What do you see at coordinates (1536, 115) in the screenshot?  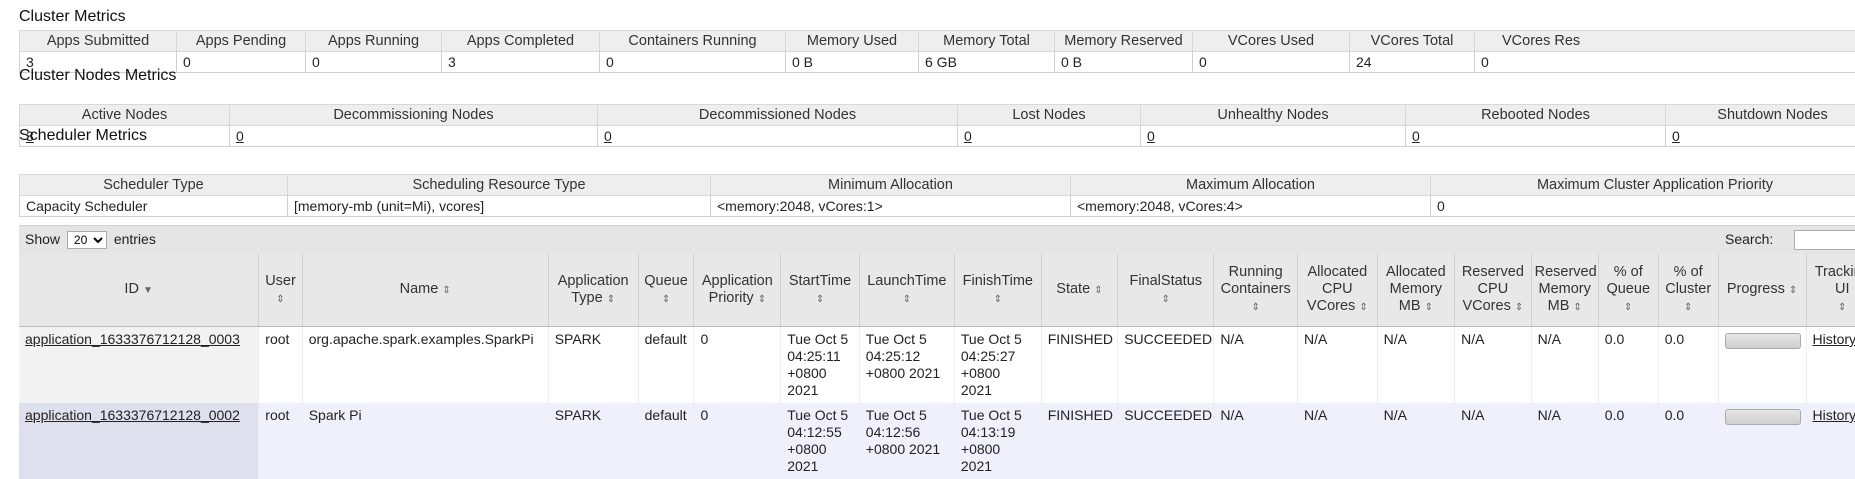 I see `col-rebooted-nodes: Rebooted Nodes` at bounding box center [1536, 115].